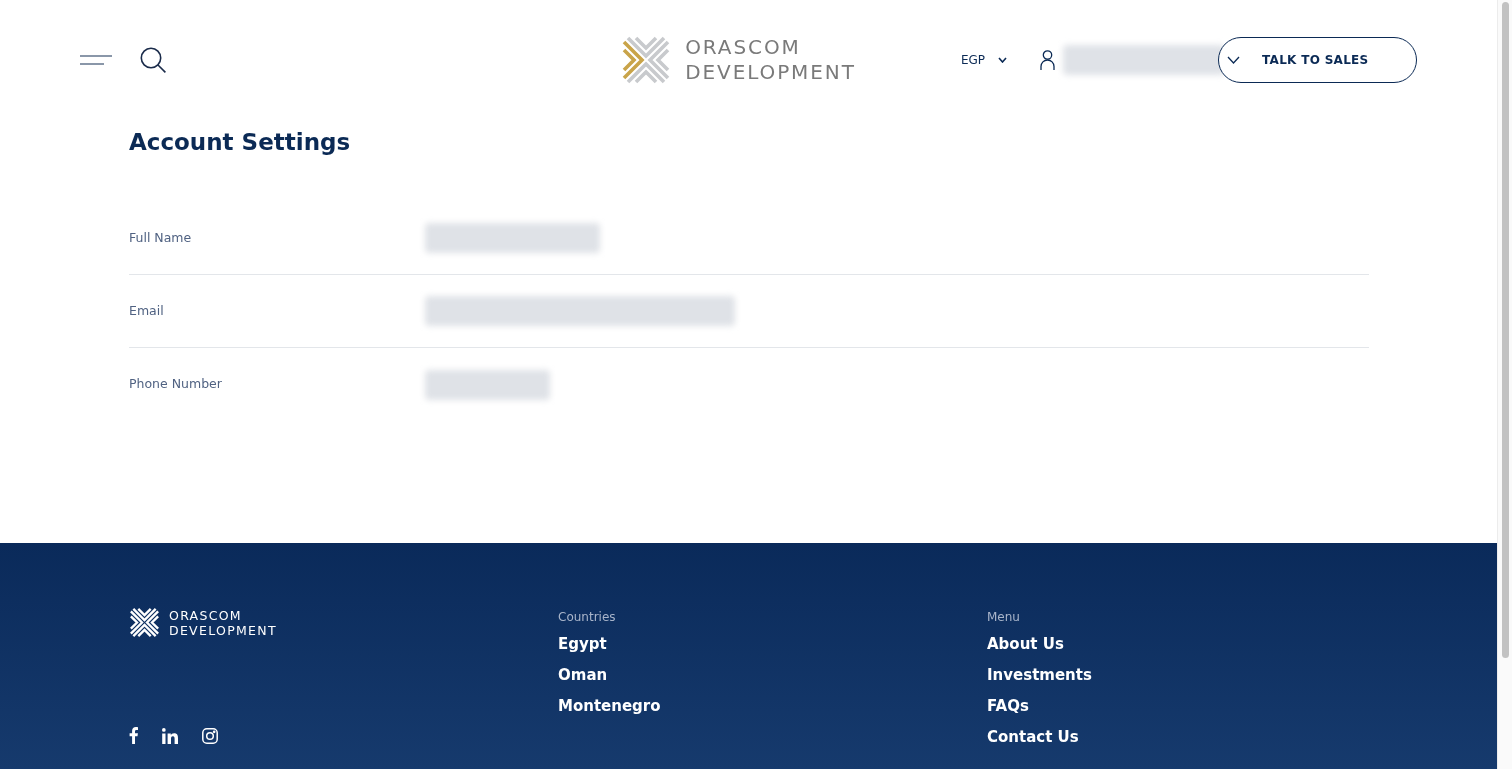 The height and width of the screenshot is (769, 1512). Describe the element at coordinates (1047, 60) in the screenshot. I see `user-icon` at that location.